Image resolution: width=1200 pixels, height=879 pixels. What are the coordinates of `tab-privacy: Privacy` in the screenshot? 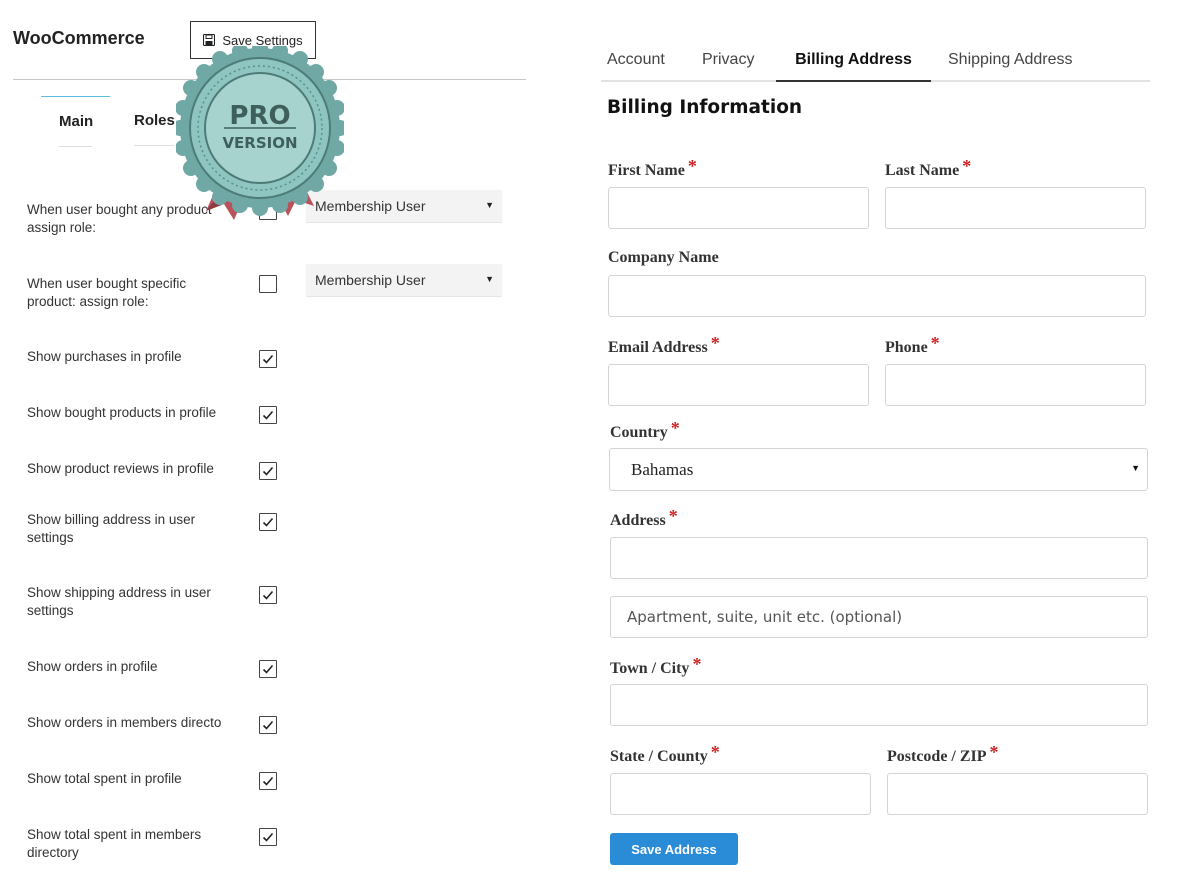 It's located at (728, 59).